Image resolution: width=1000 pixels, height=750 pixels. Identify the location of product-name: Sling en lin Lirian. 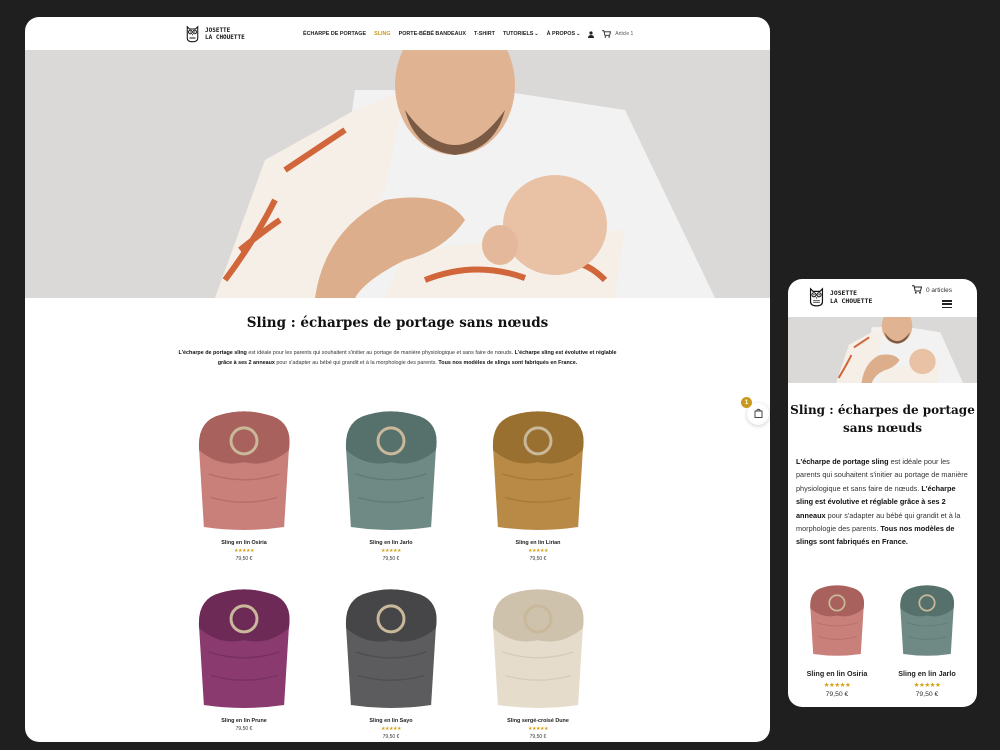
(538, 543).